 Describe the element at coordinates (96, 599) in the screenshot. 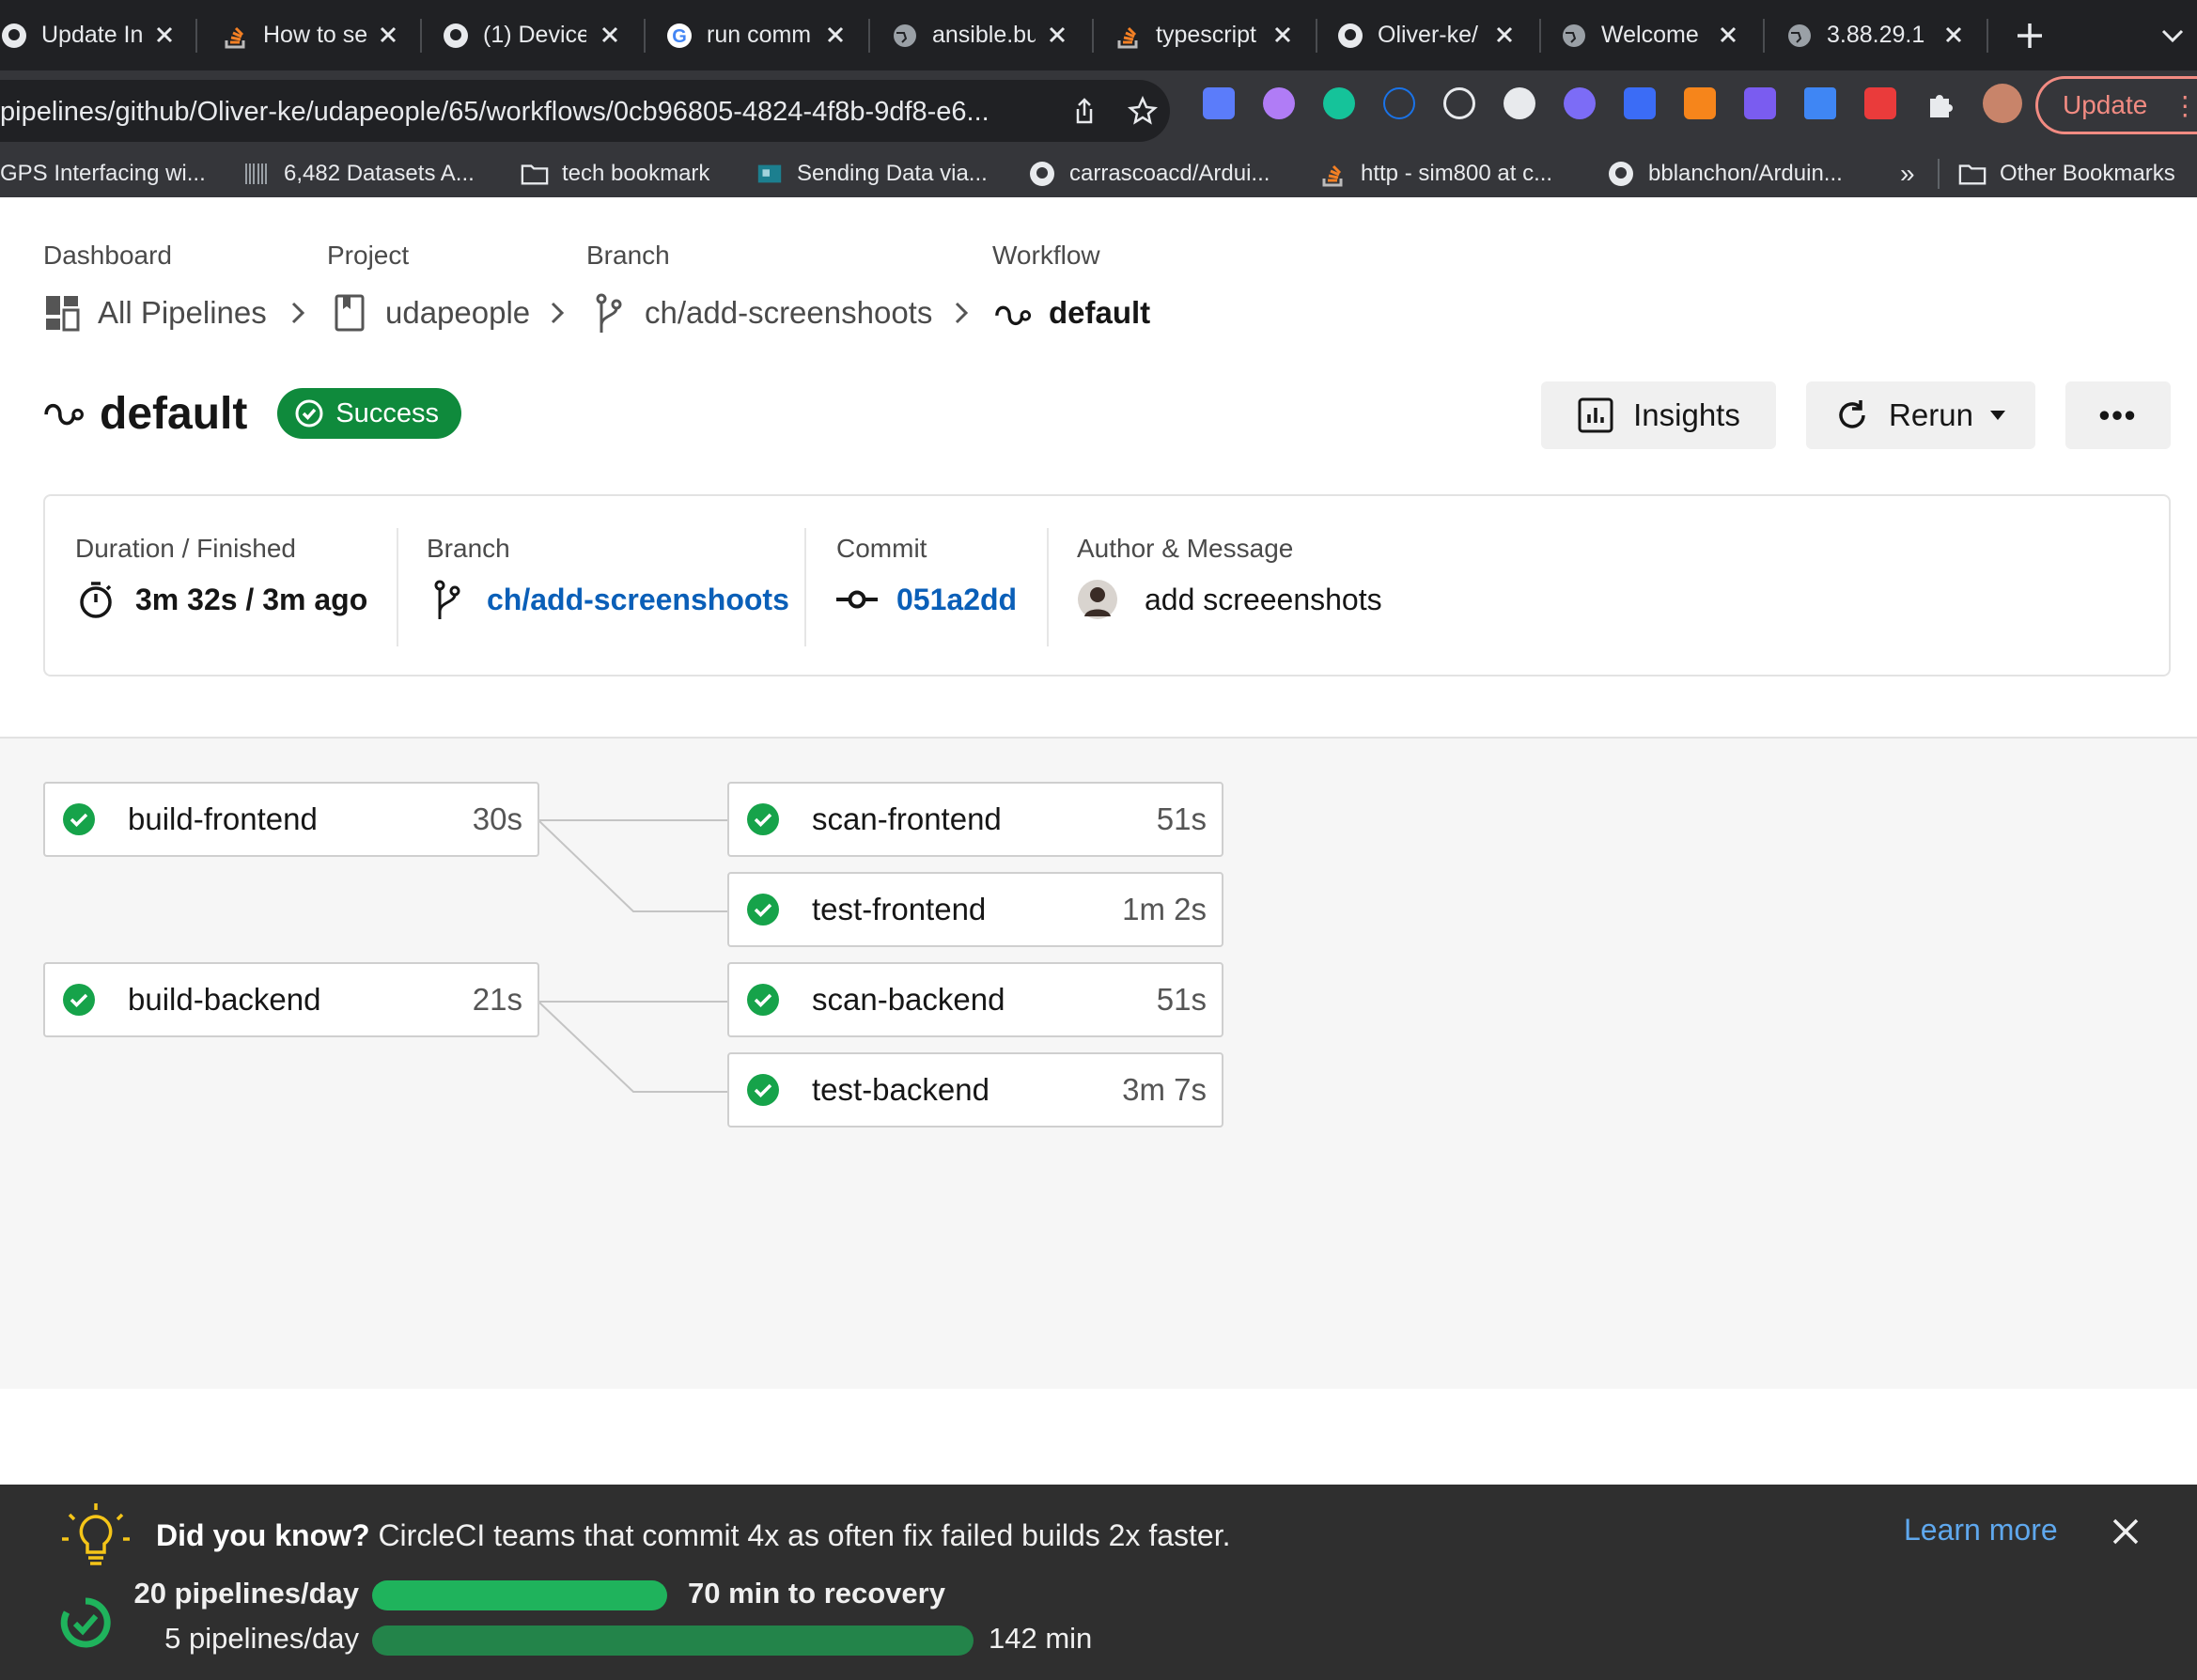

I see `stopwatch-icon` at that location.